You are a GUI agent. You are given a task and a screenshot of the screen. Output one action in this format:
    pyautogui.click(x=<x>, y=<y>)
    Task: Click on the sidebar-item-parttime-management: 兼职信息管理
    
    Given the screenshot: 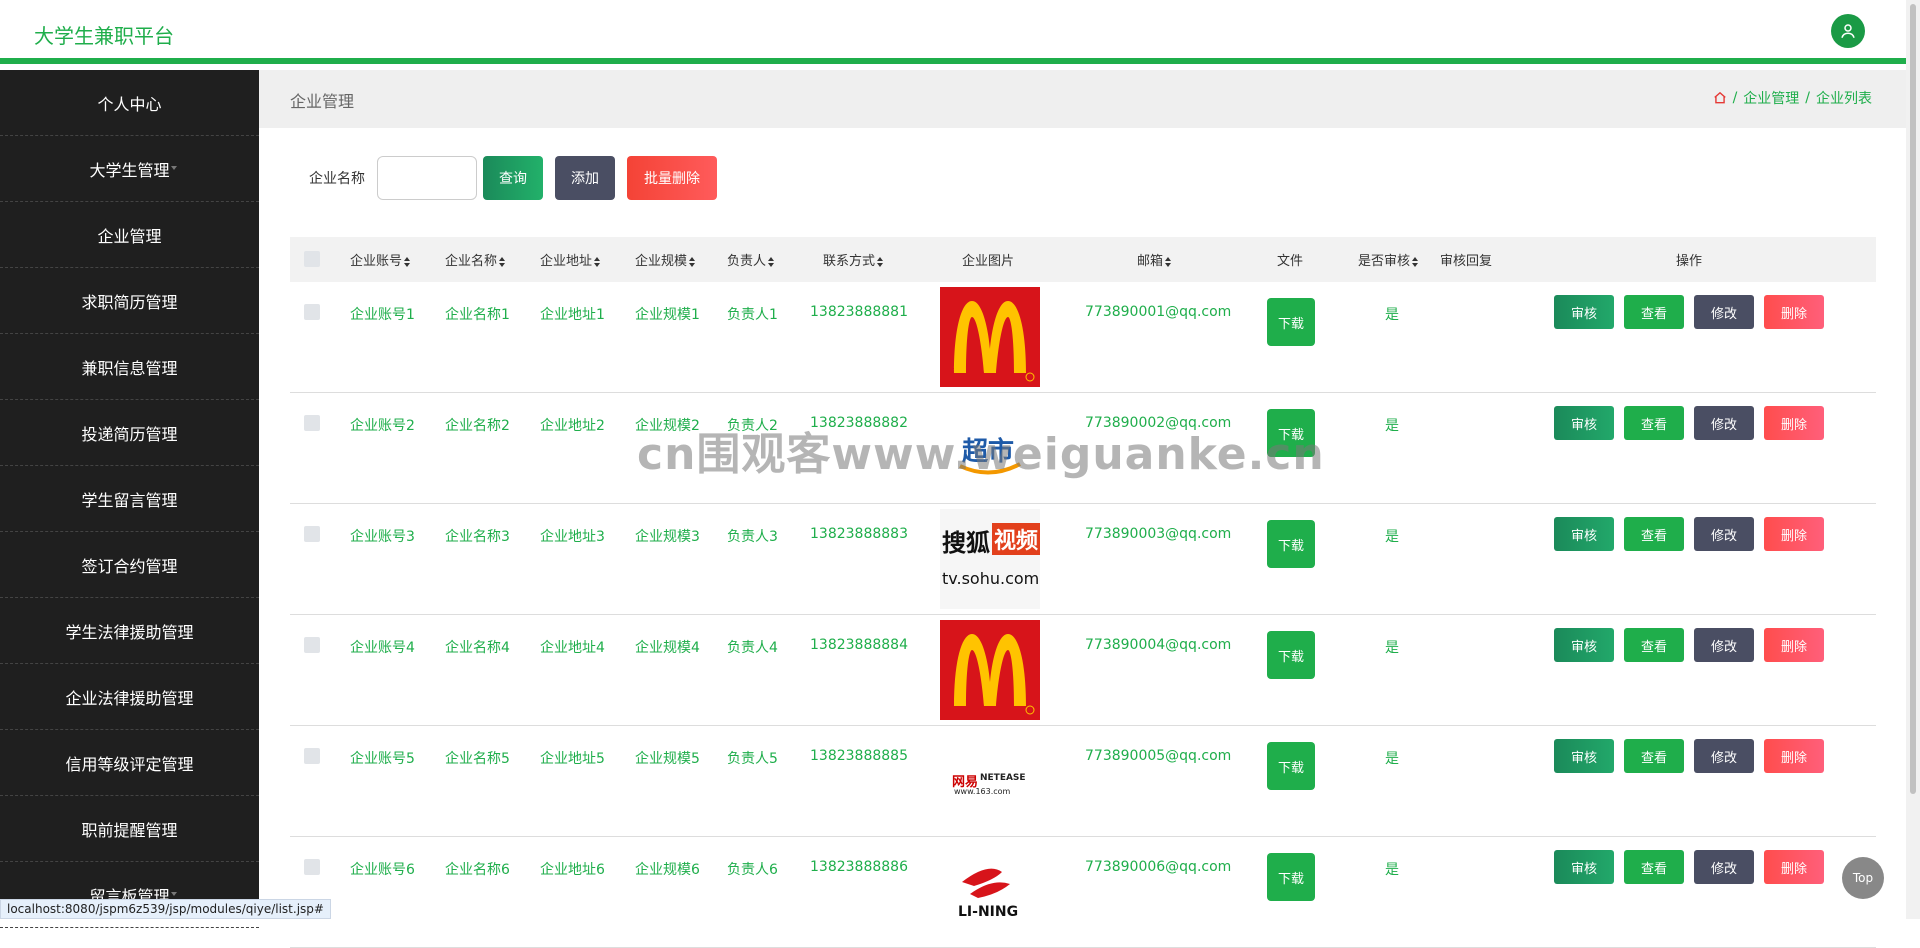 What is the action you would take?
    pyautogui.click(x=129, y=367)
    